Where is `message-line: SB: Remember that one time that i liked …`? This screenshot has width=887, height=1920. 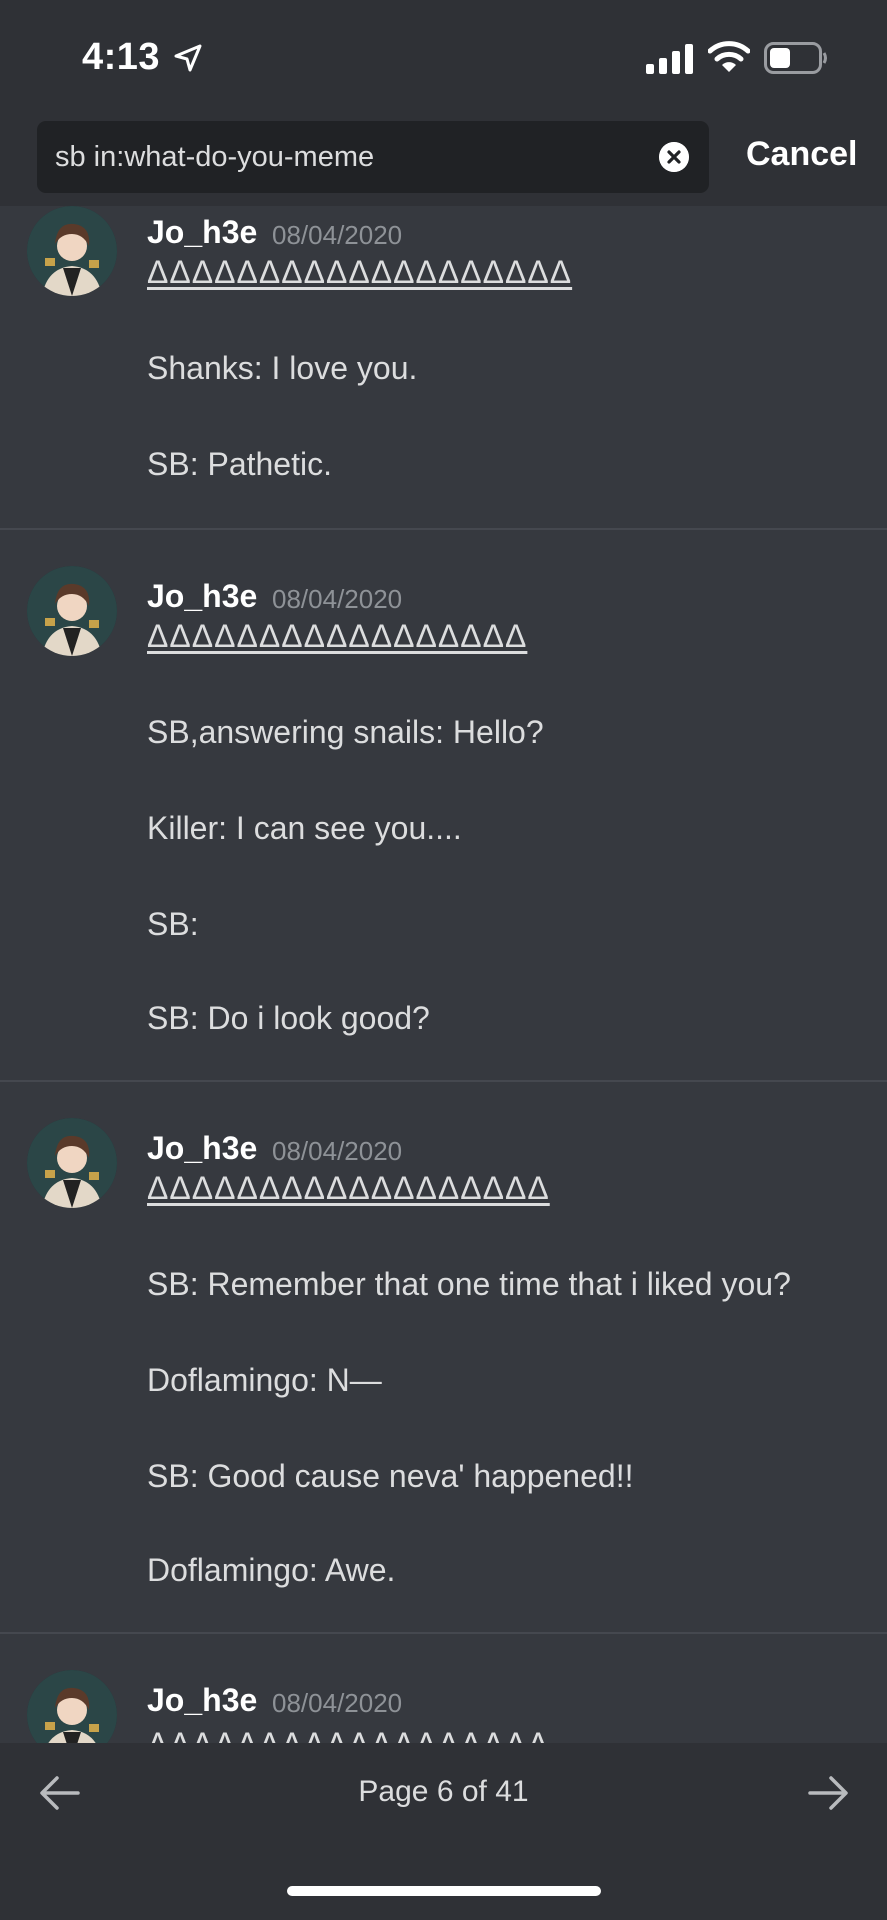
message-line: SB: Remember that one time that i liked … is located at coordinates (469, 1284).